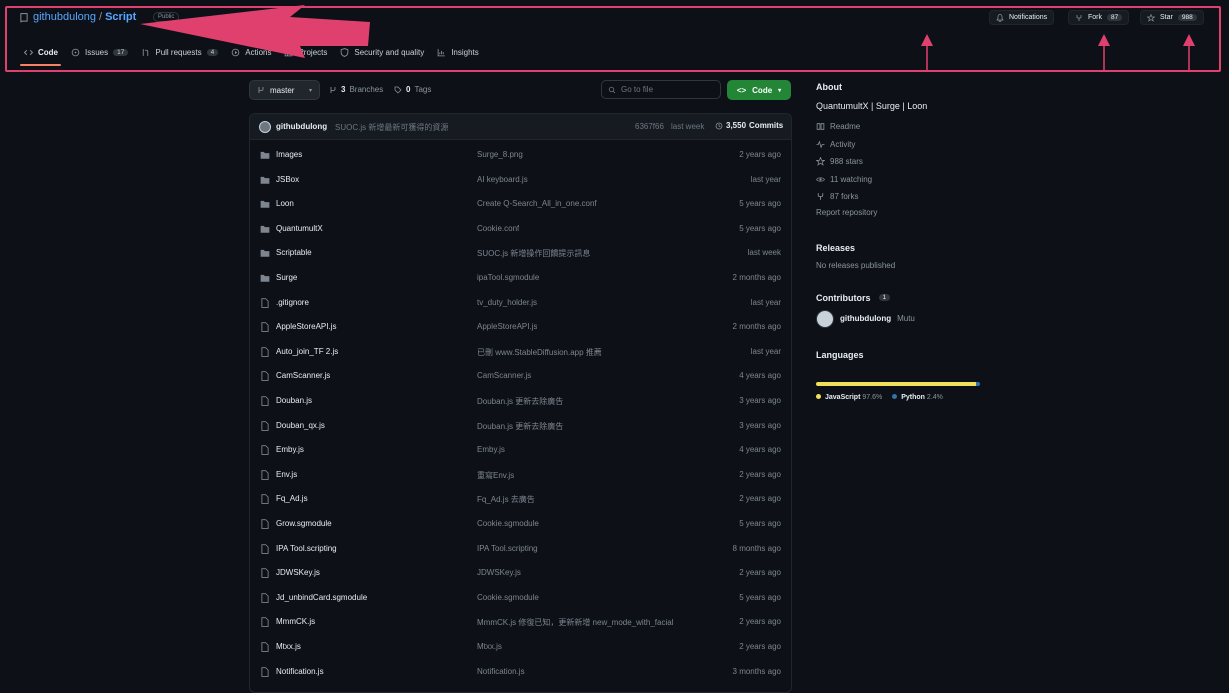 The height and width of the screenshot is (693, 1229). What do you see at coordinates (64, 17) in the screenshot?
I see `repo-owner-link: githubdulong` at bounding box center [64, 17].